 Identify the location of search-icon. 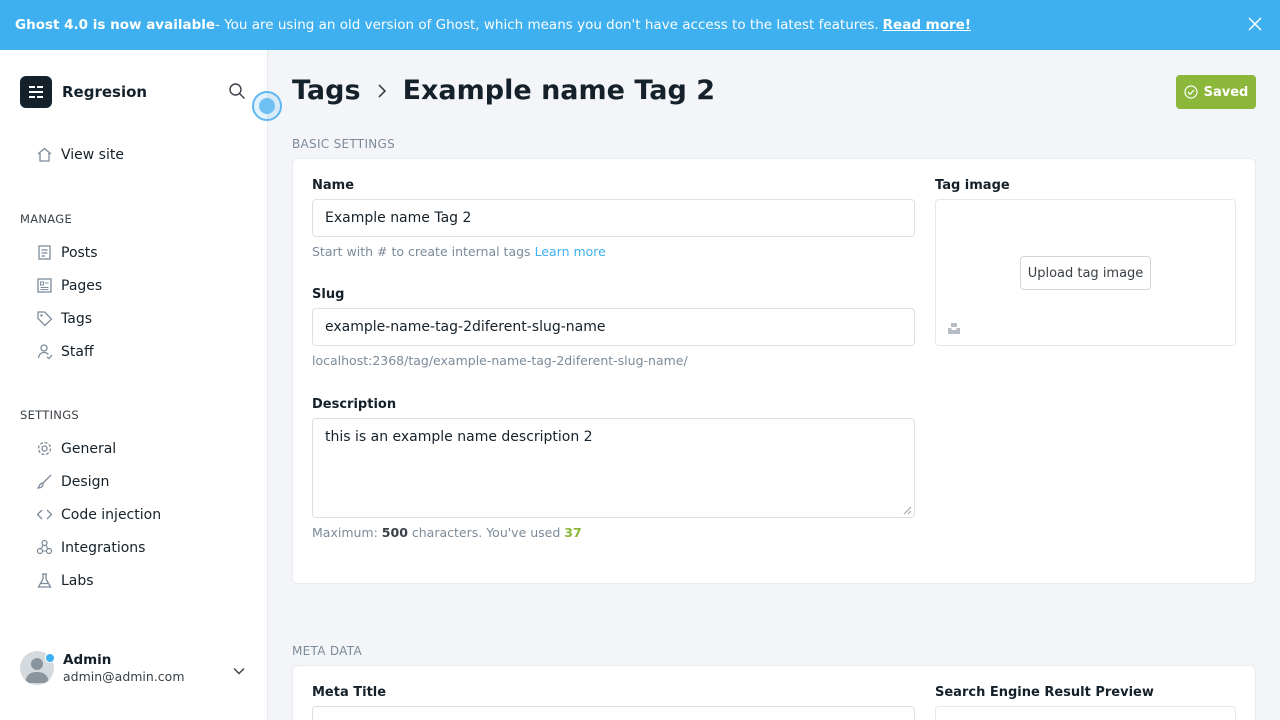
(237, 91).